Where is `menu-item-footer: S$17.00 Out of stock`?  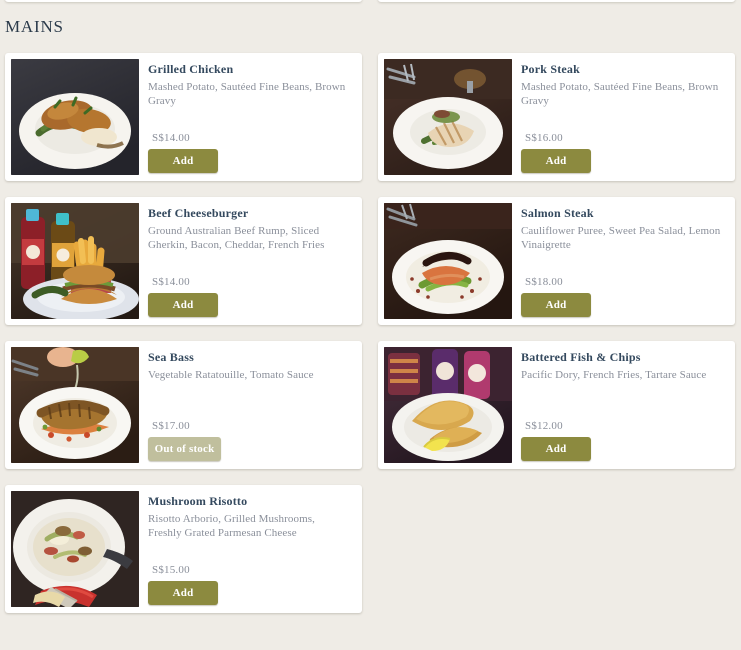
menu-item-footer: S$17.00 Out of stock is located at coordinates (247, 440).